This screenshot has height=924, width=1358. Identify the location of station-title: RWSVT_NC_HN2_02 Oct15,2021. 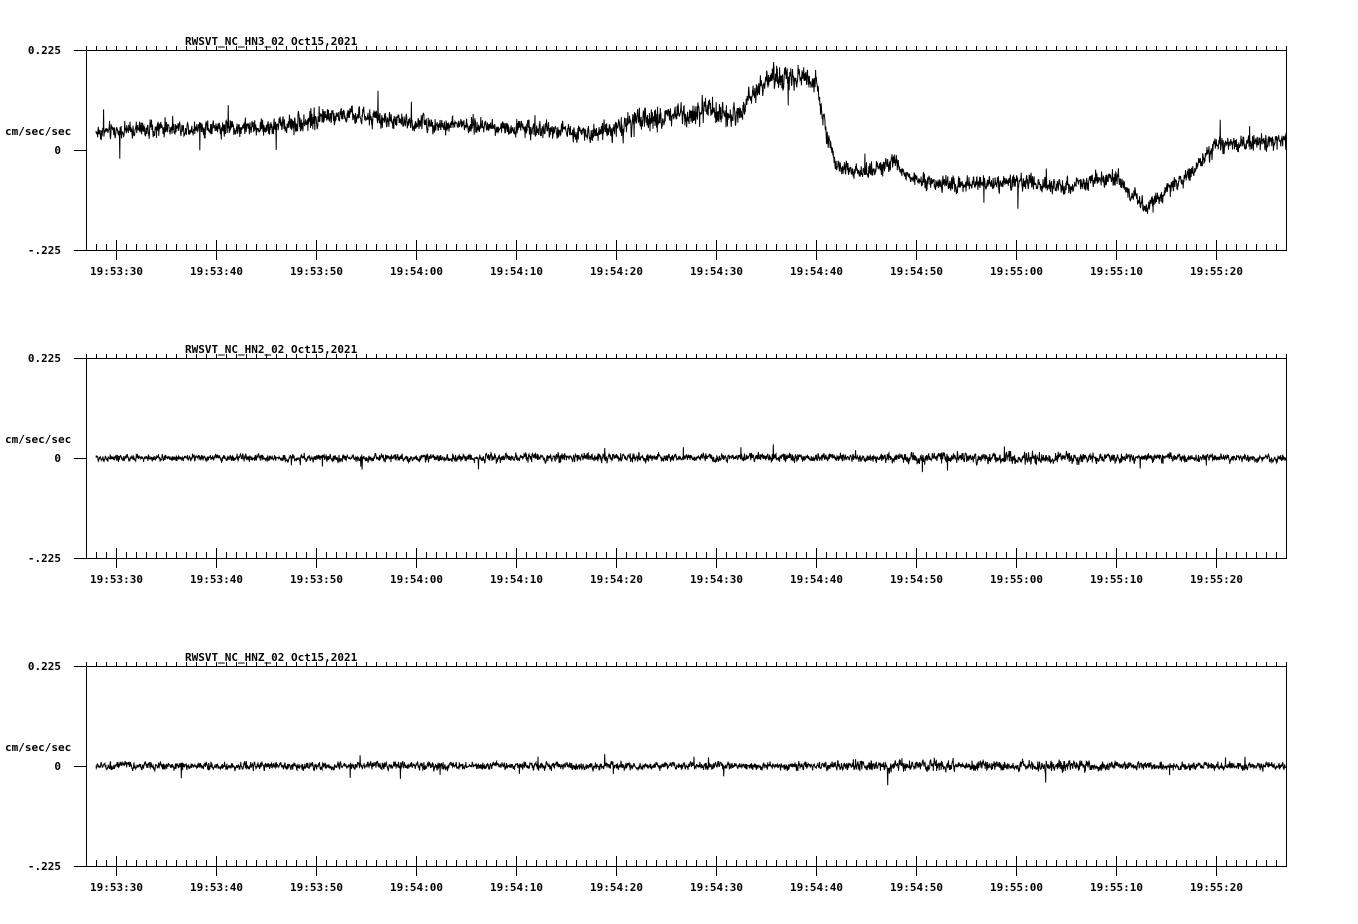
(271, 349).